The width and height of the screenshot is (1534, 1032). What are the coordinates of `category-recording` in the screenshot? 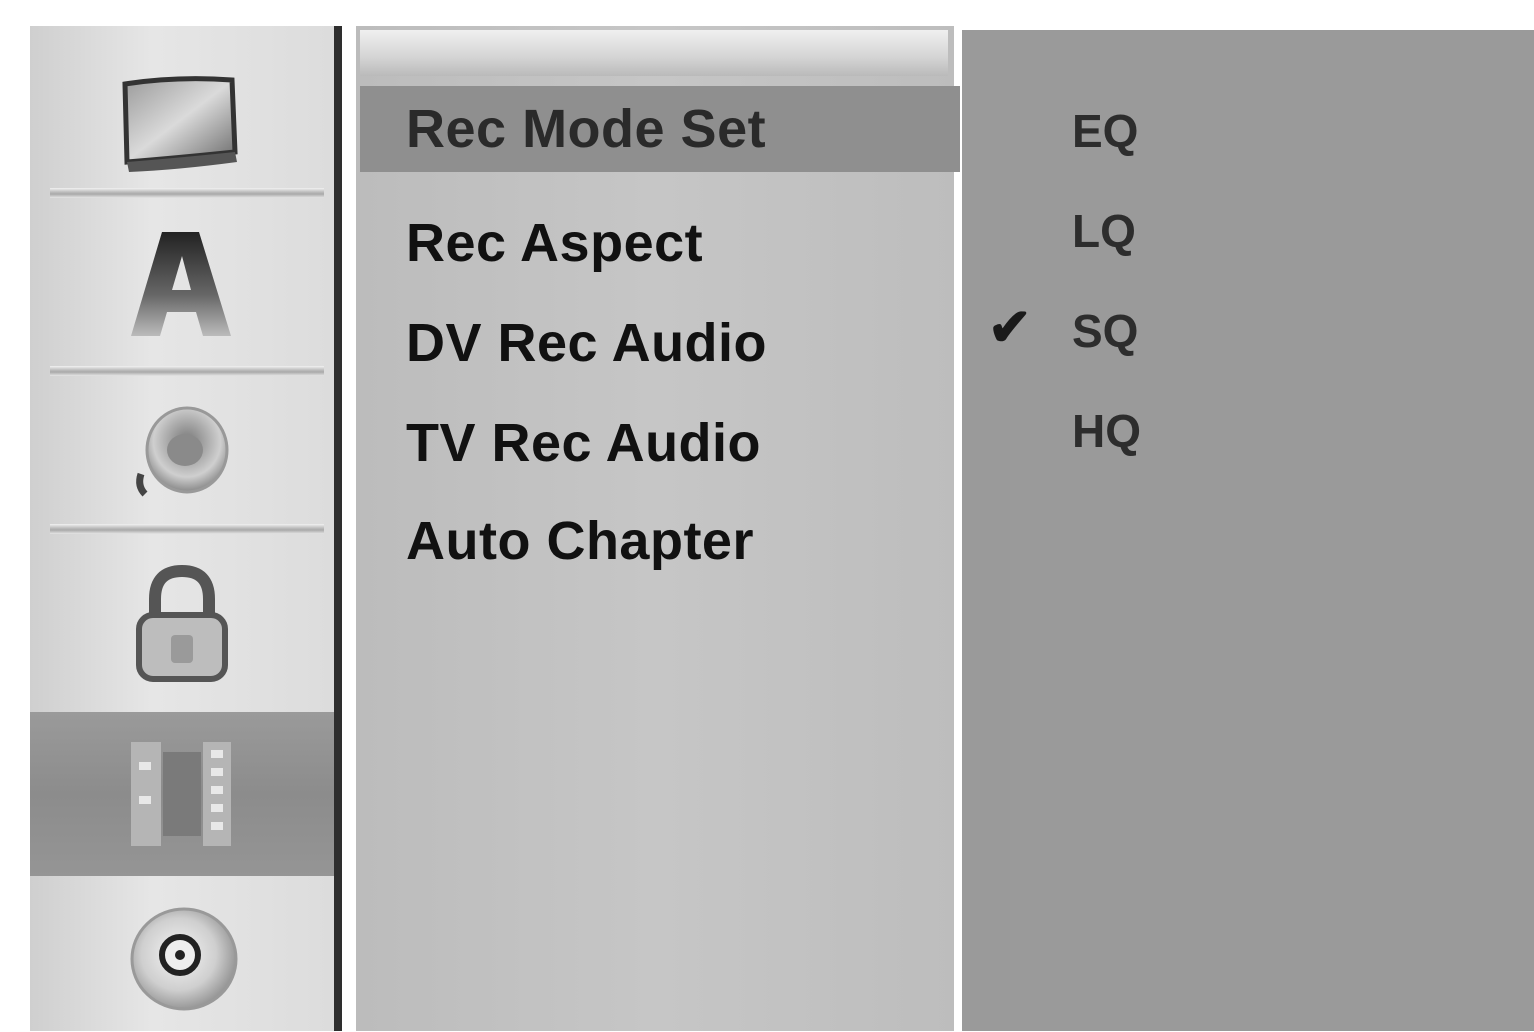 It's located at (182, 794).